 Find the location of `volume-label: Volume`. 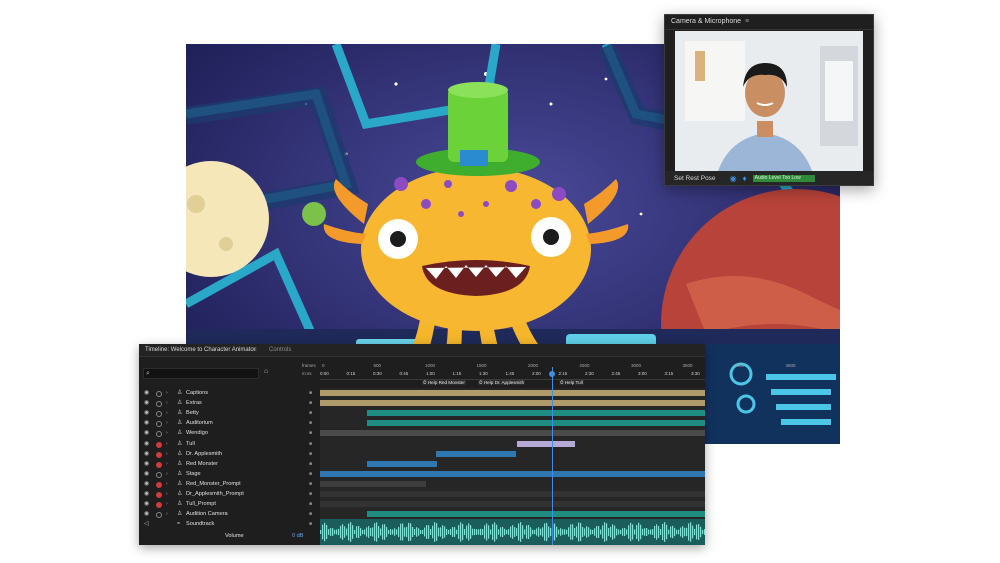

volume-label: Volume is located at coordinates (234, 536).